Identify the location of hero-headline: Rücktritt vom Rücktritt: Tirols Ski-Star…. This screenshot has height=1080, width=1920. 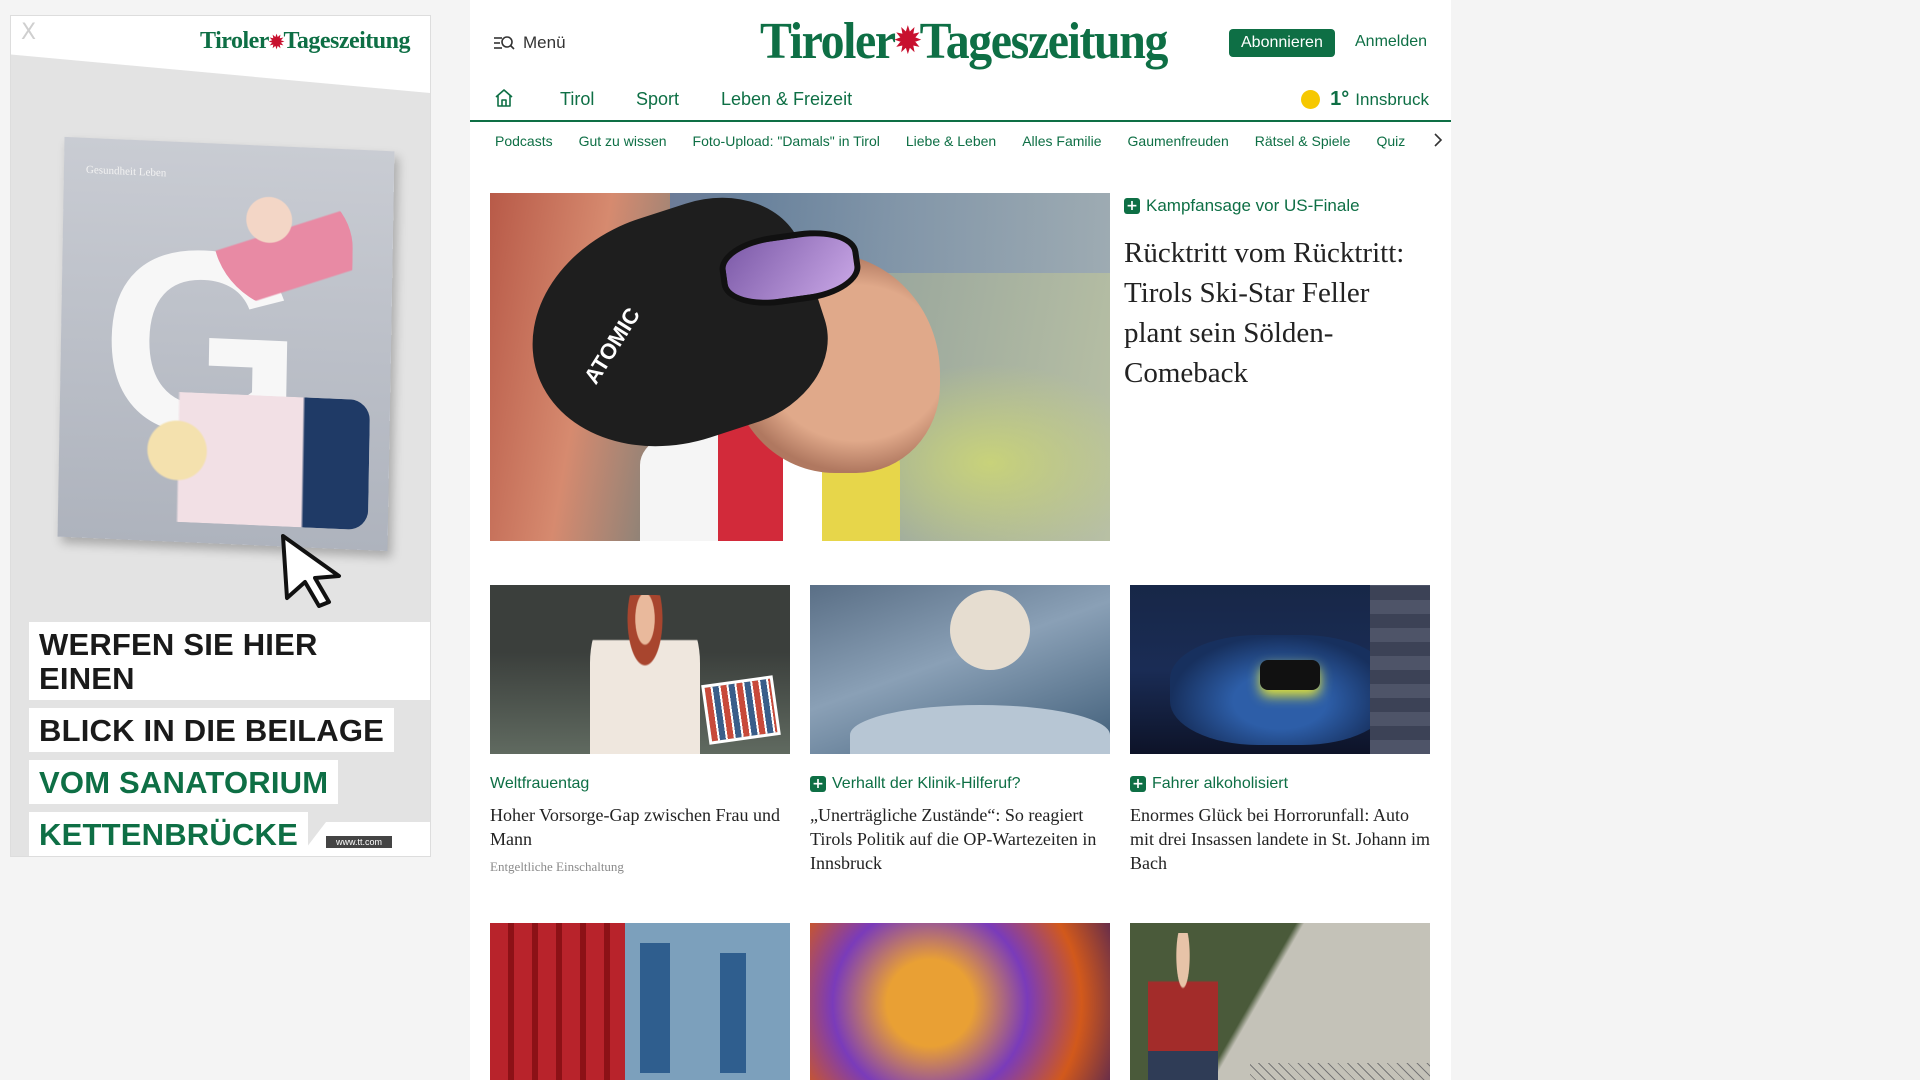
(1274, 313).